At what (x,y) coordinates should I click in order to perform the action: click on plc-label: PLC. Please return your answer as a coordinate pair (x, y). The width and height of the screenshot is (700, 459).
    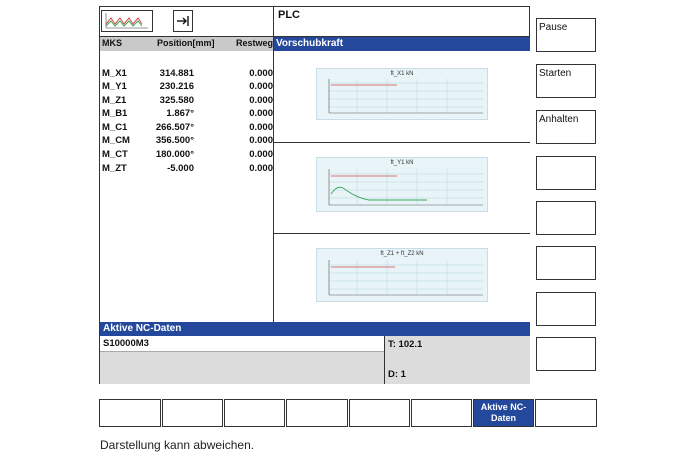
    Looking at the image, I should click on (401, 21).